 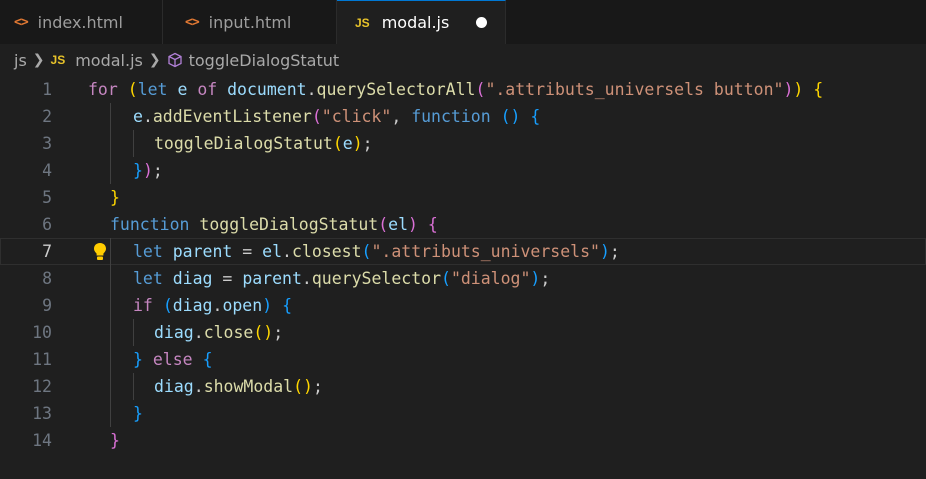 I want to click on code-line: 4});, so click(x=463, y=170).